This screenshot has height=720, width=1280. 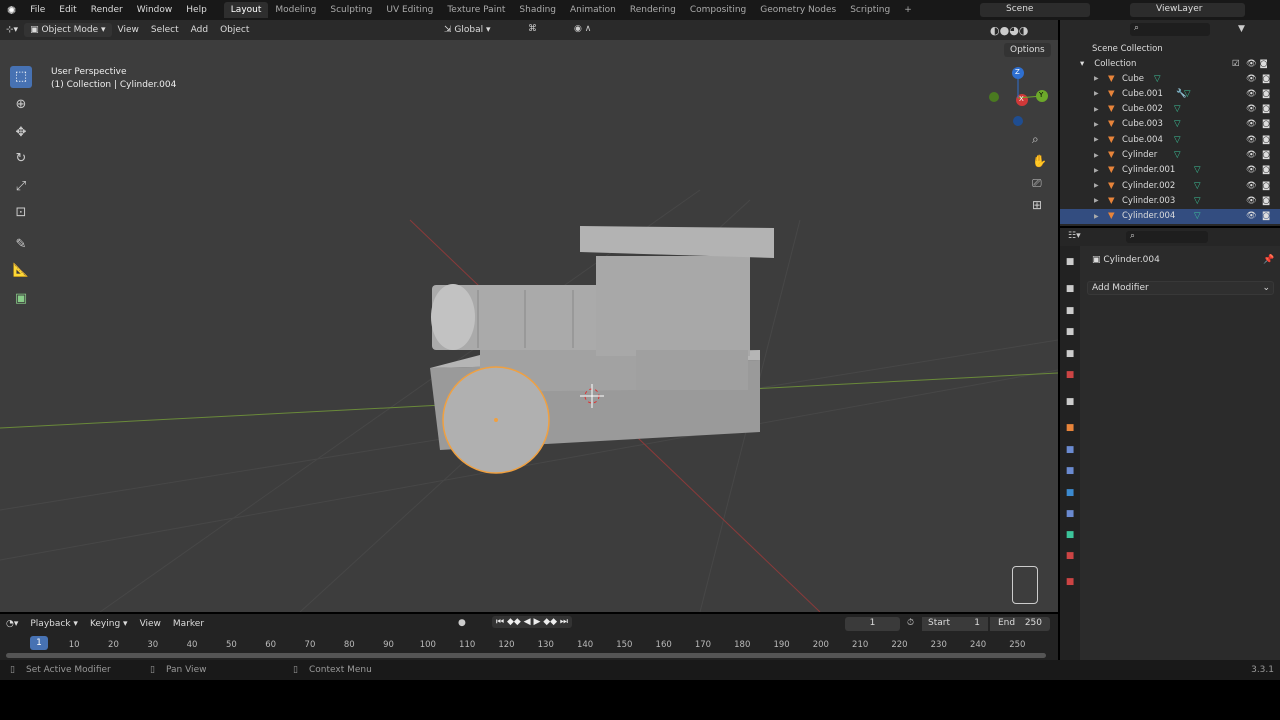 I want to click on outliner-item: ▶ ▼ Cylinder ▽ 👁 ◙, so click(x=1170, y=155).